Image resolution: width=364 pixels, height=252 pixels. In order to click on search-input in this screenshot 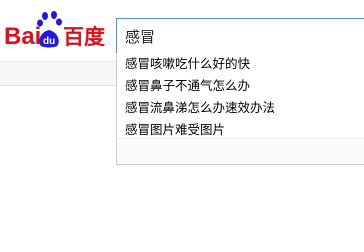, I will do `click(244, 36)`.